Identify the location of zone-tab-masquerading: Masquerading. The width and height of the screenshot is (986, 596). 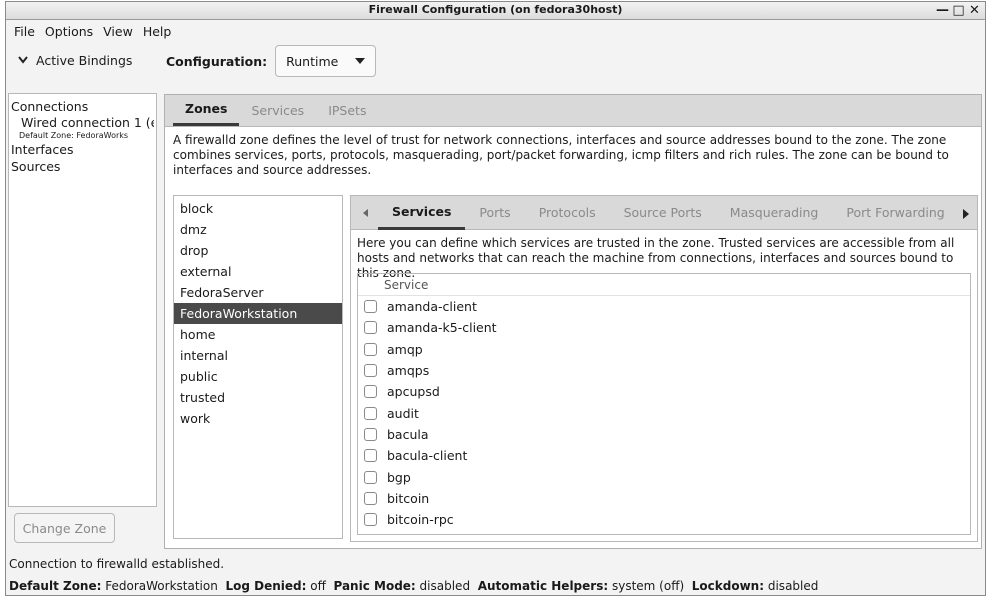
(774, 213).